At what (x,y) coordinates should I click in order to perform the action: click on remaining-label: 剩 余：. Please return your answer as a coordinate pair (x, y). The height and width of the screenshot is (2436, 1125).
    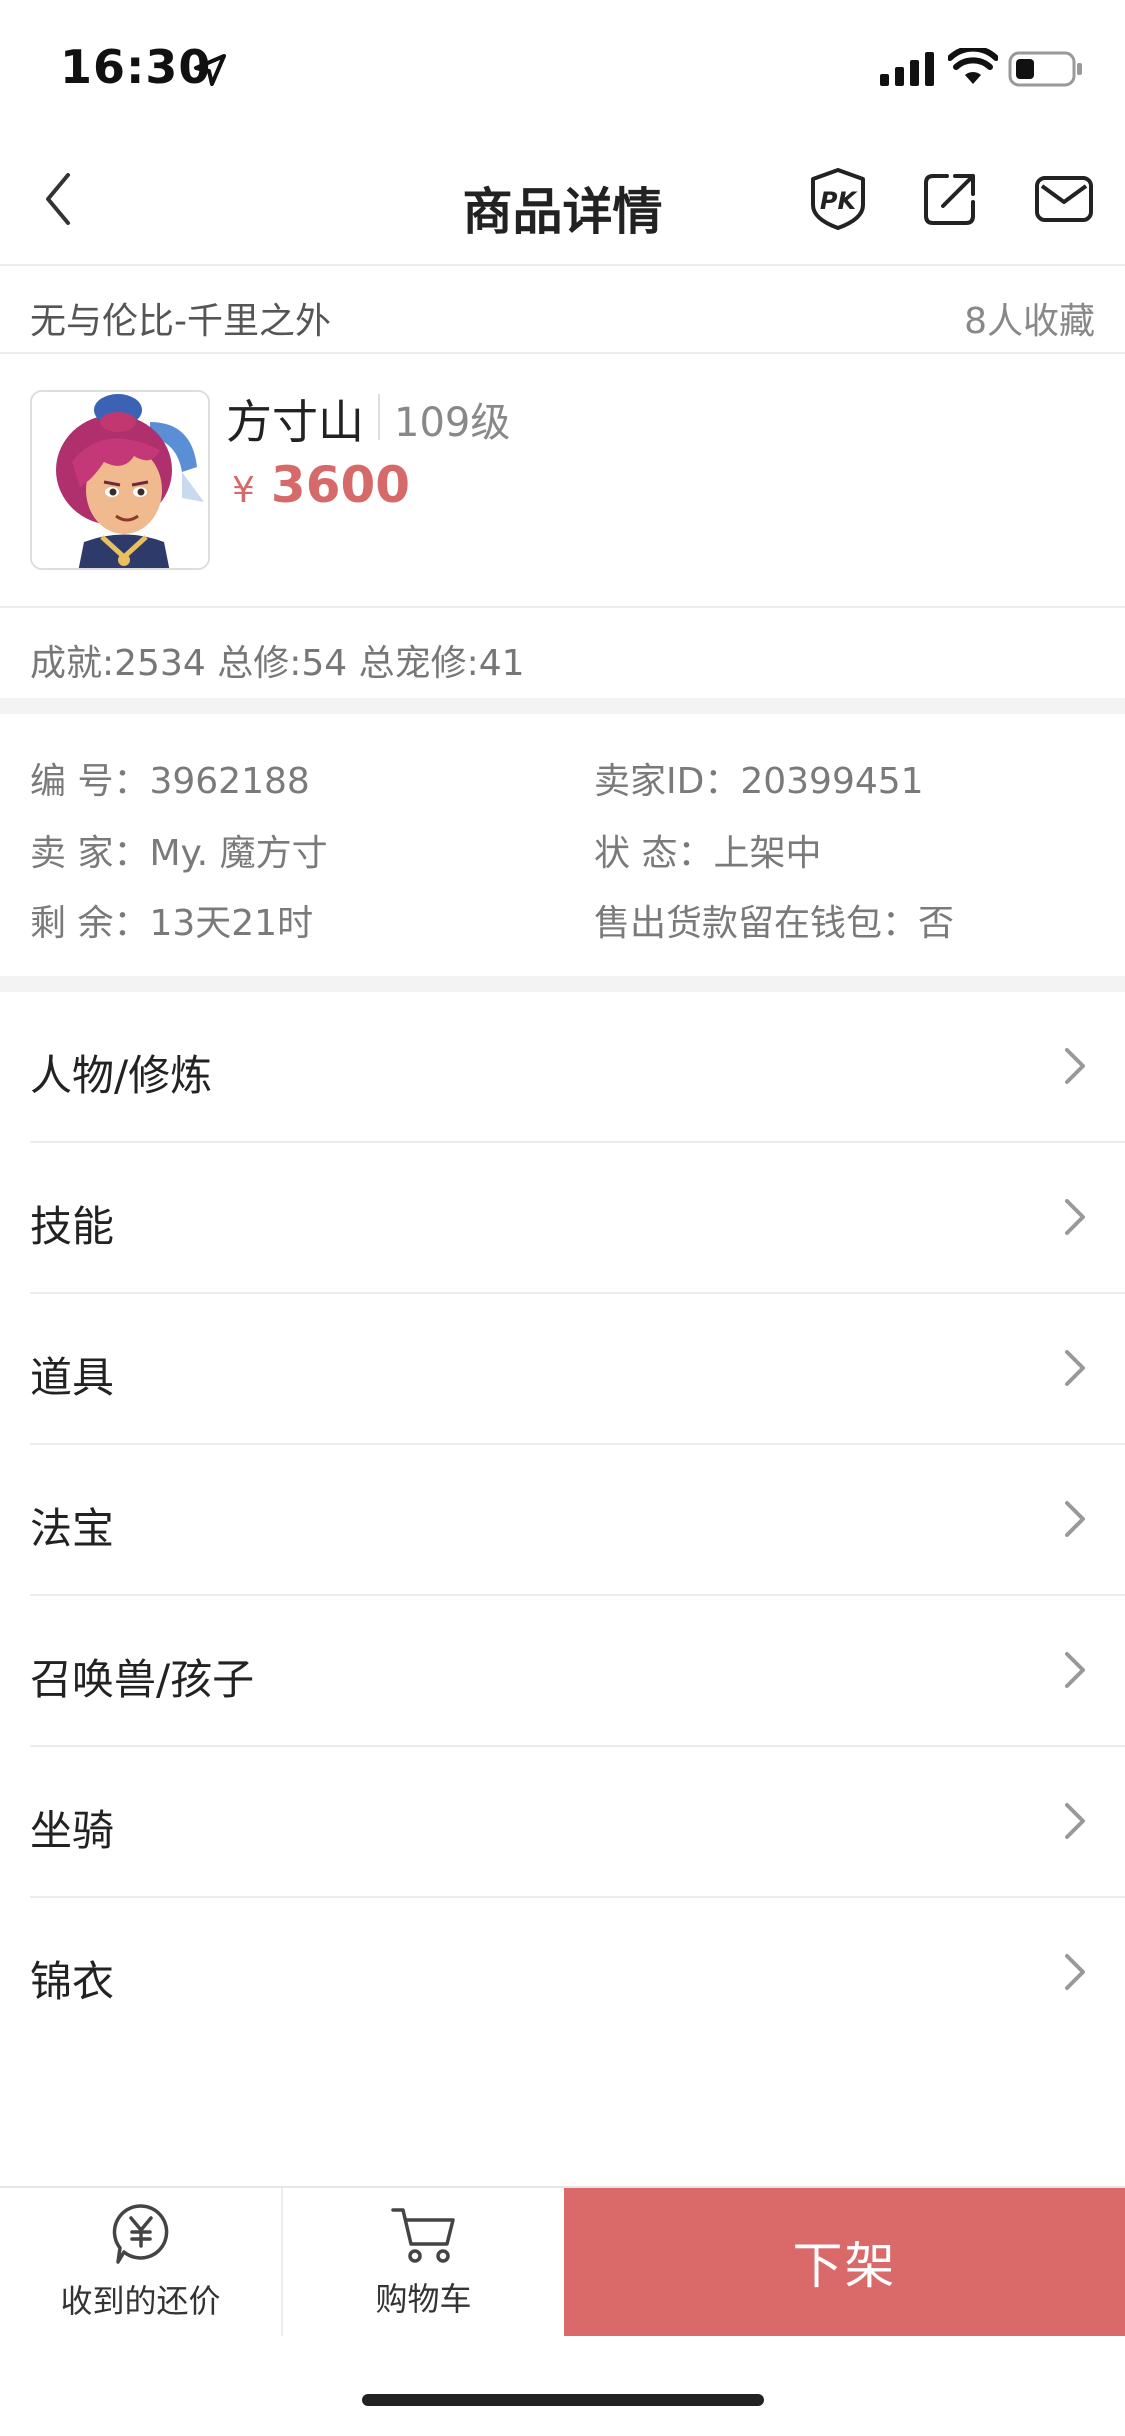
    Looking at the image, I should click on (90, 923).